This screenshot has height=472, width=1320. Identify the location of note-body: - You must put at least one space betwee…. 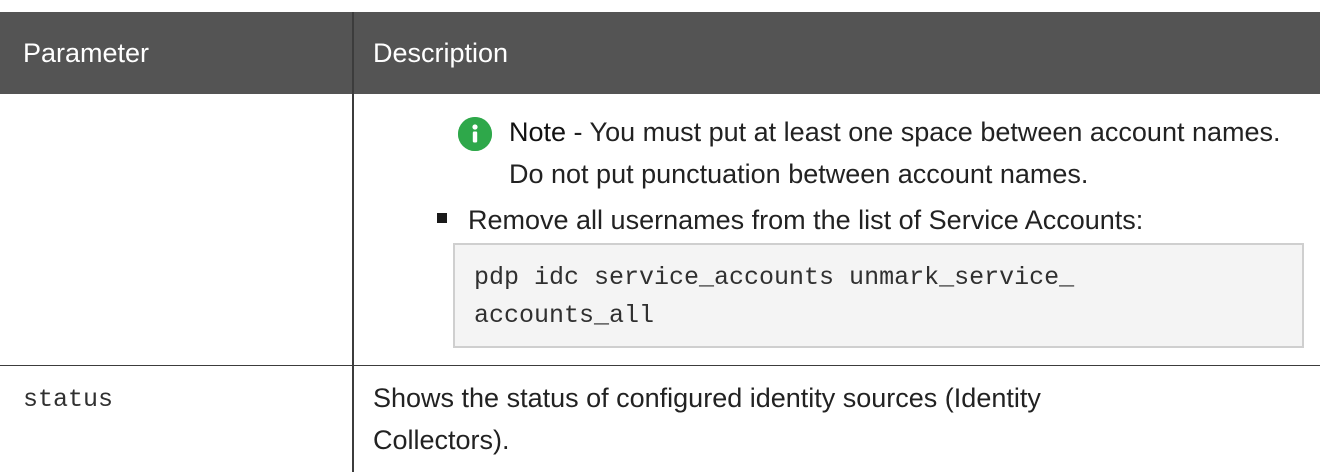
(895, 153).